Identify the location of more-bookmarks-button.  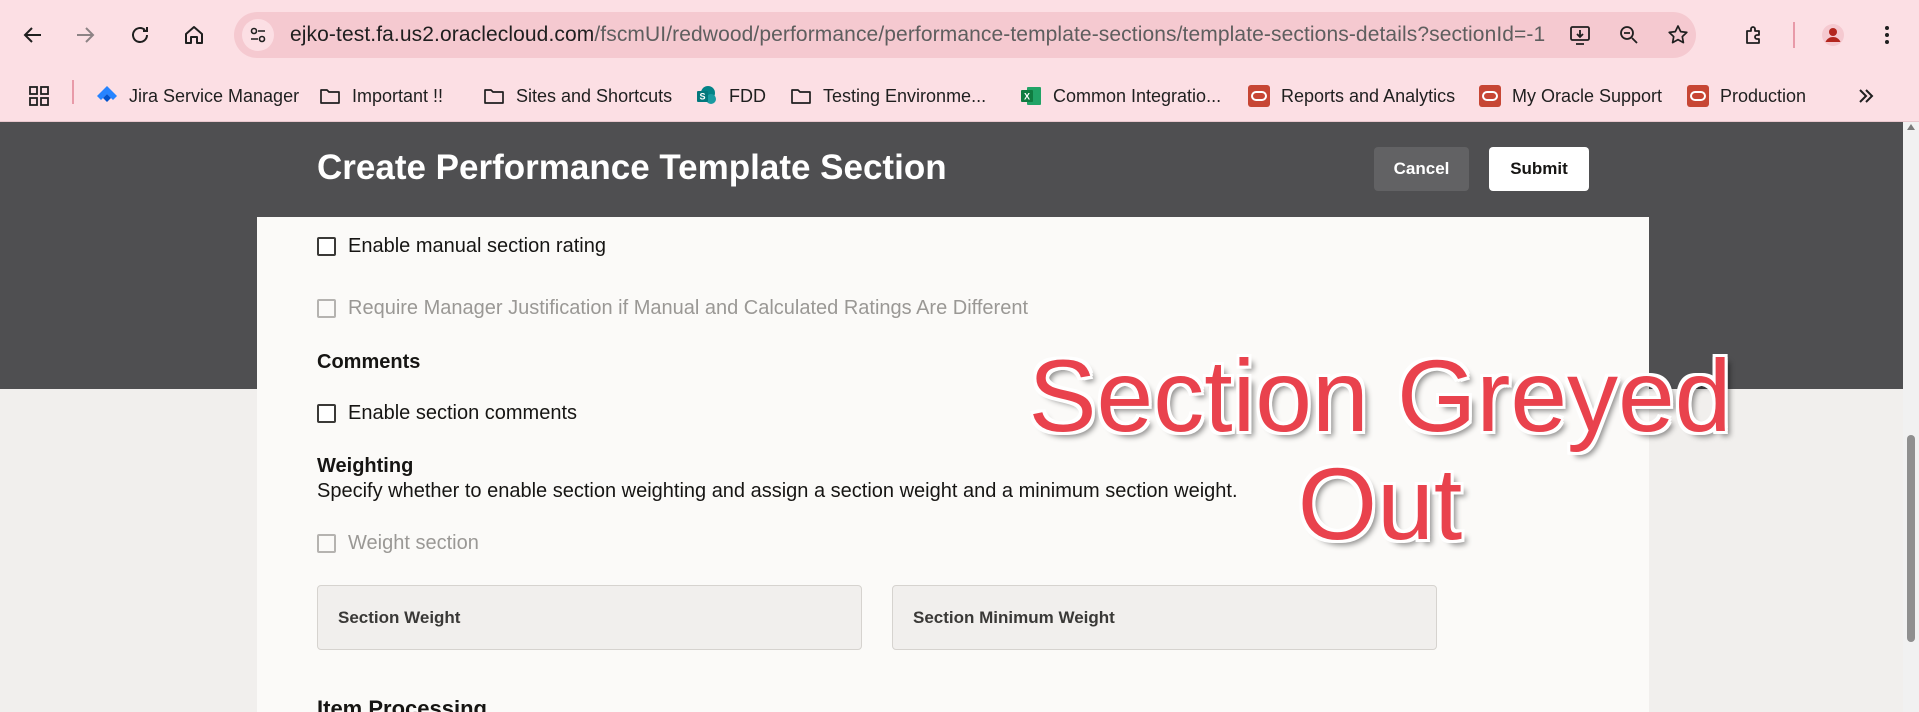
(1866, 96).